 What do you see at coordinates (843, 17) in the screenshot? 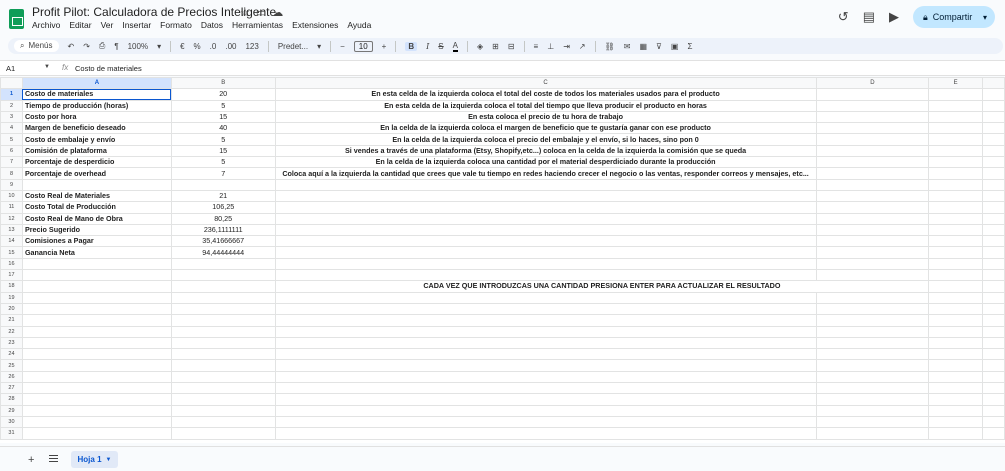
I see `history-icon: ↺` at bounding box center [843, 17].